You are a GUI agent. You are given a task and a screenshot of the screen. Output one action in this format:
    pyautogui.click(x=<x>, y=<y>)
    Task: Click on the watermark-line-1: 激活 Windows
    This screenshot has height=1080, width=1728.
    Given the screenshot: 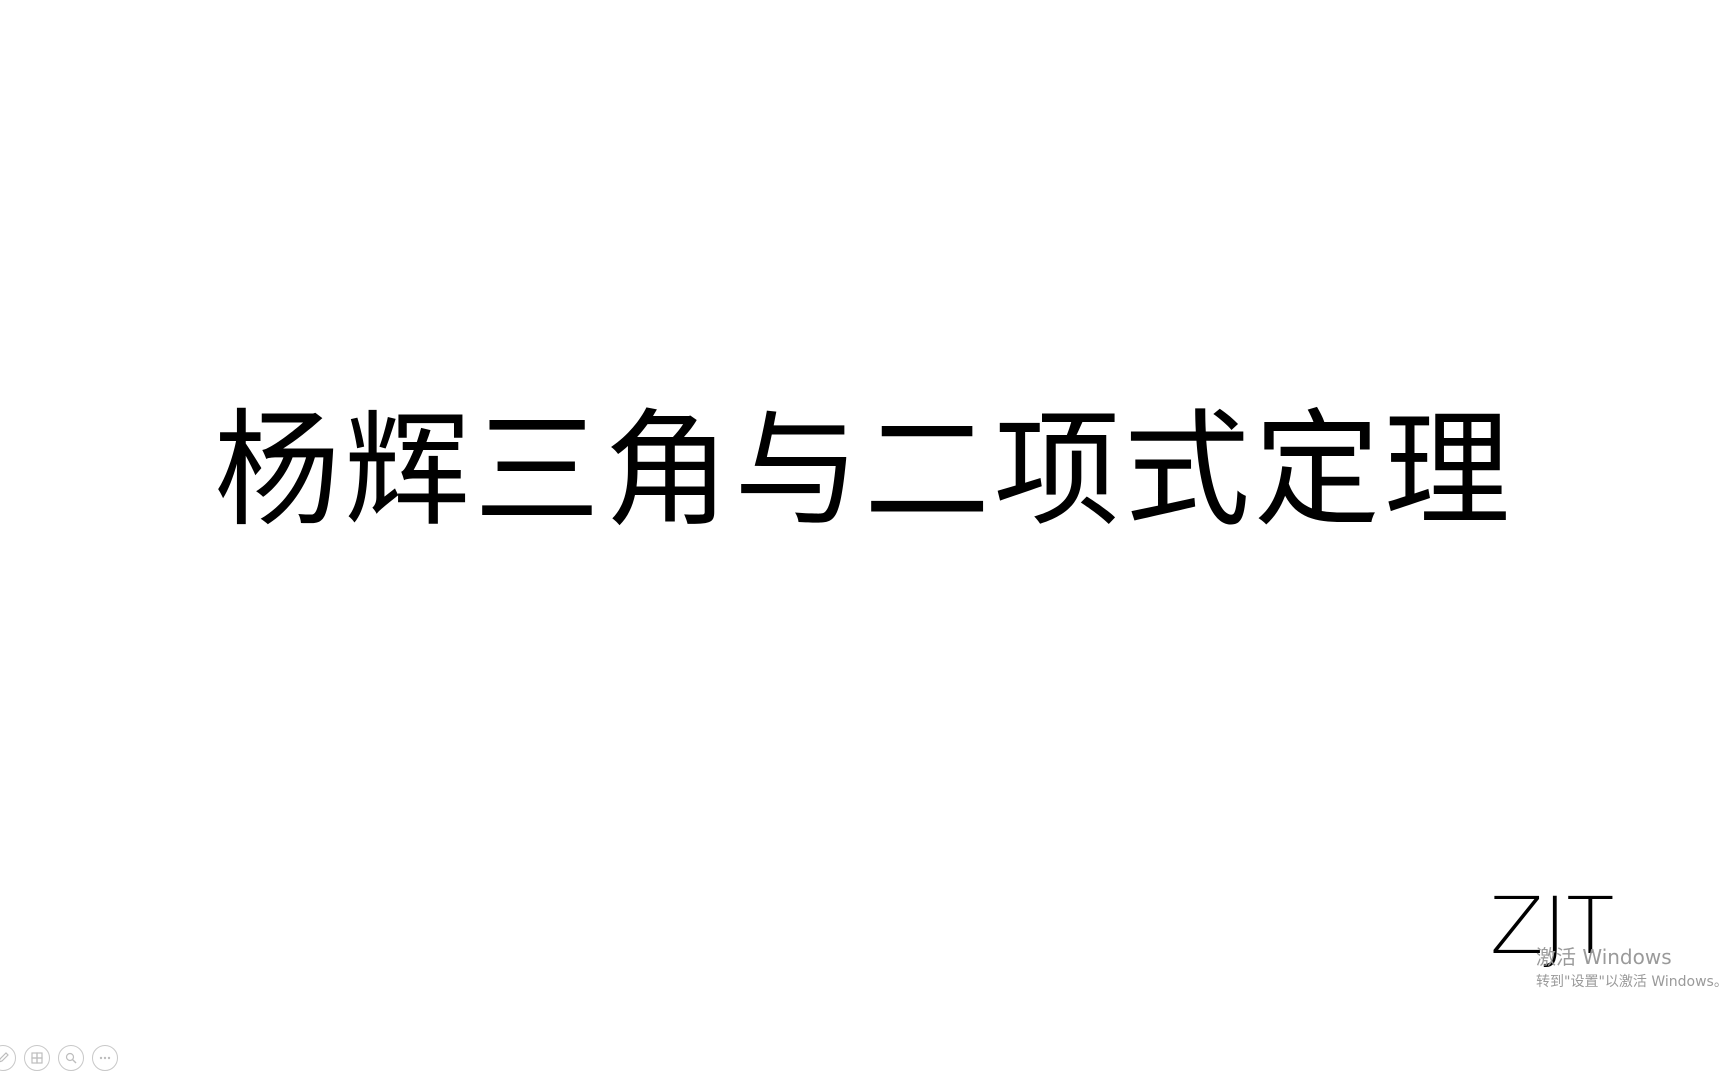 What is the action you would take?
    pyautogui.click(x=1604, y=957)
    